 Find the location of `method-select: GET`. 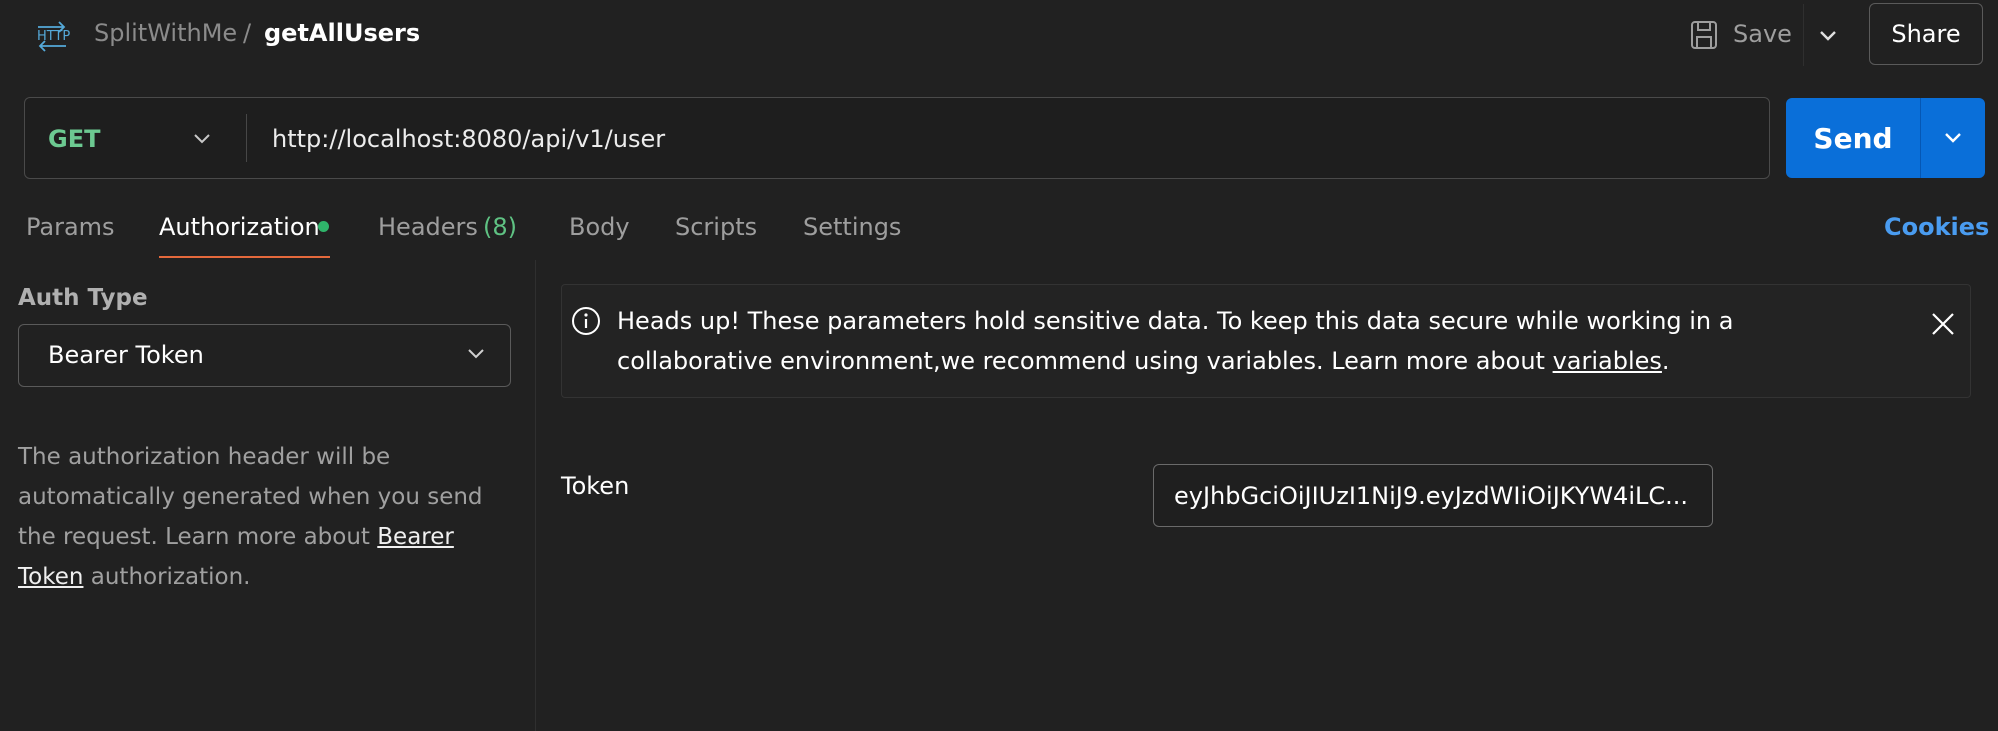

method-select: GET is located at coordinates (74, 139).